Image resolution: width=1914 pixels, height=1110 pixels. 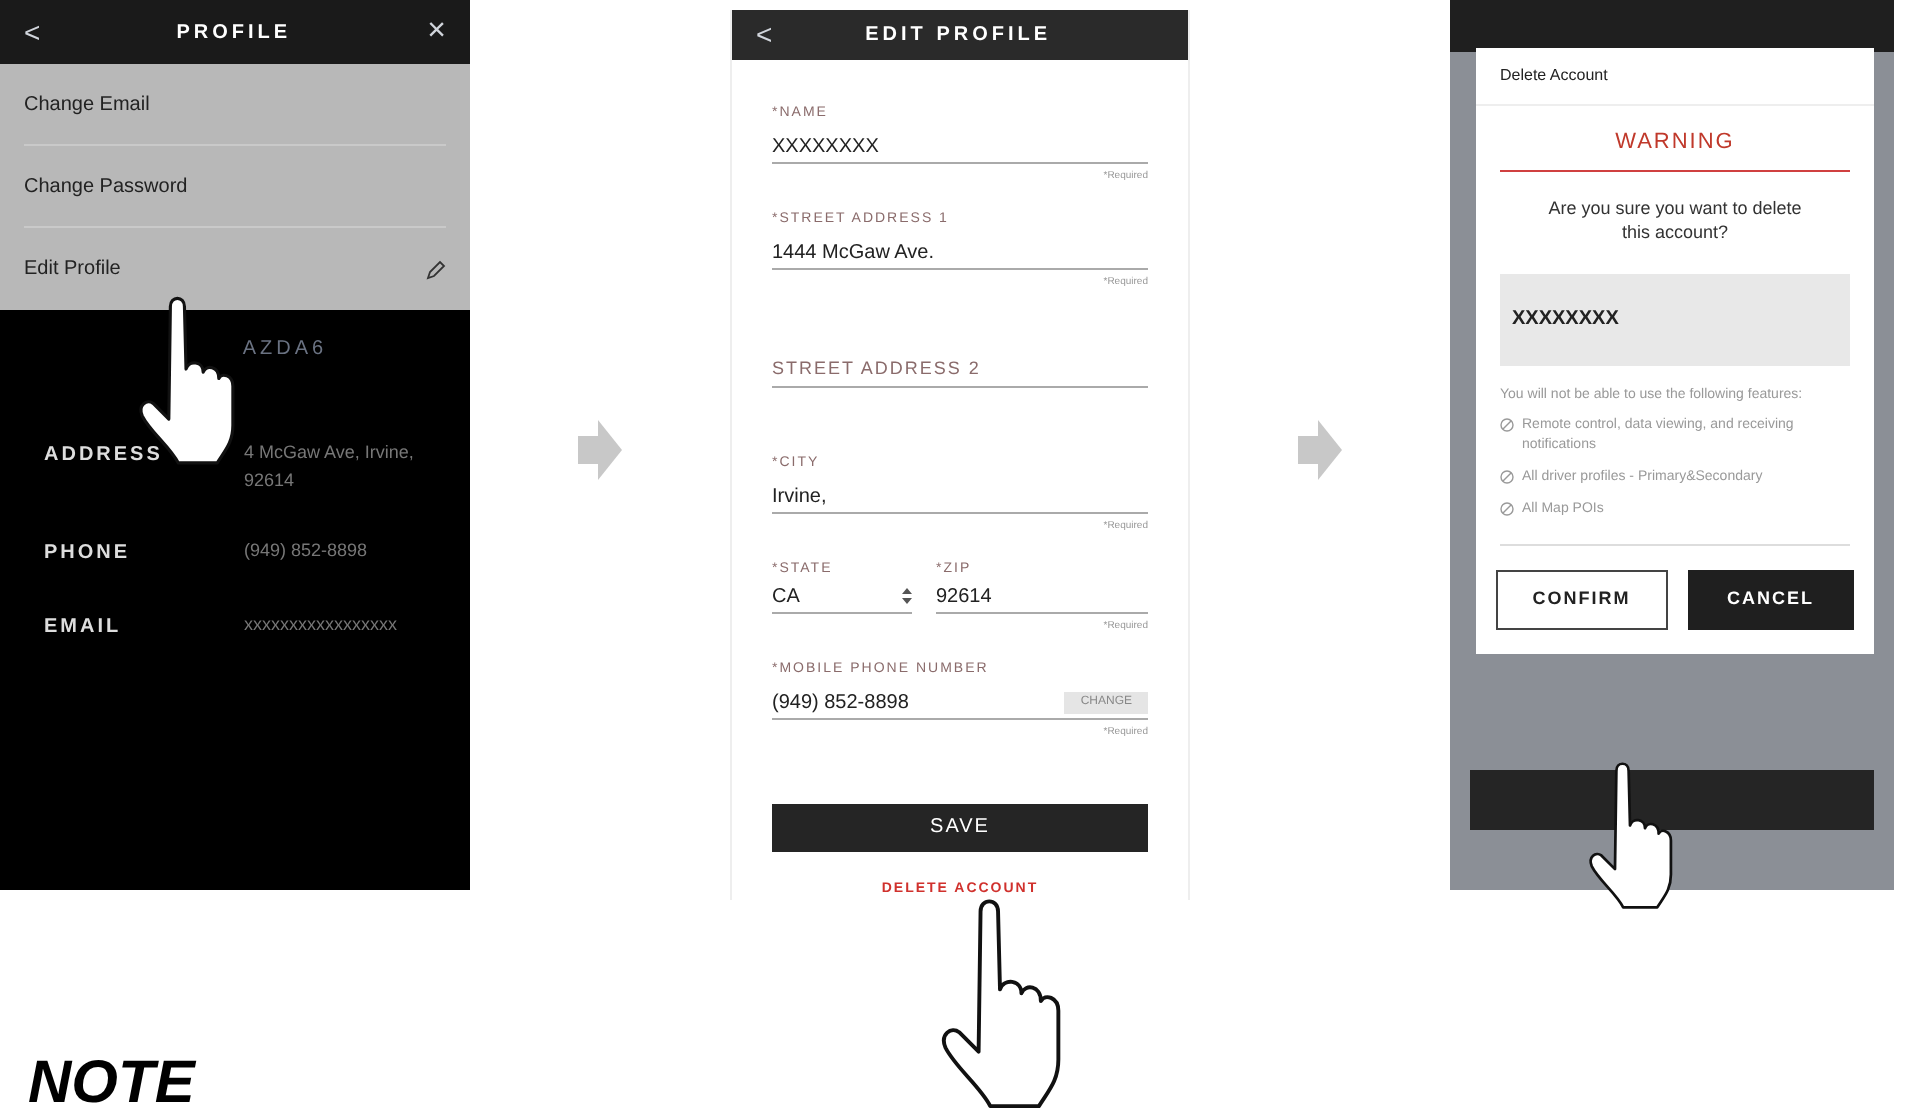 I want to click on confirm-button: CONFIRM, so click(x=1581, y=599).